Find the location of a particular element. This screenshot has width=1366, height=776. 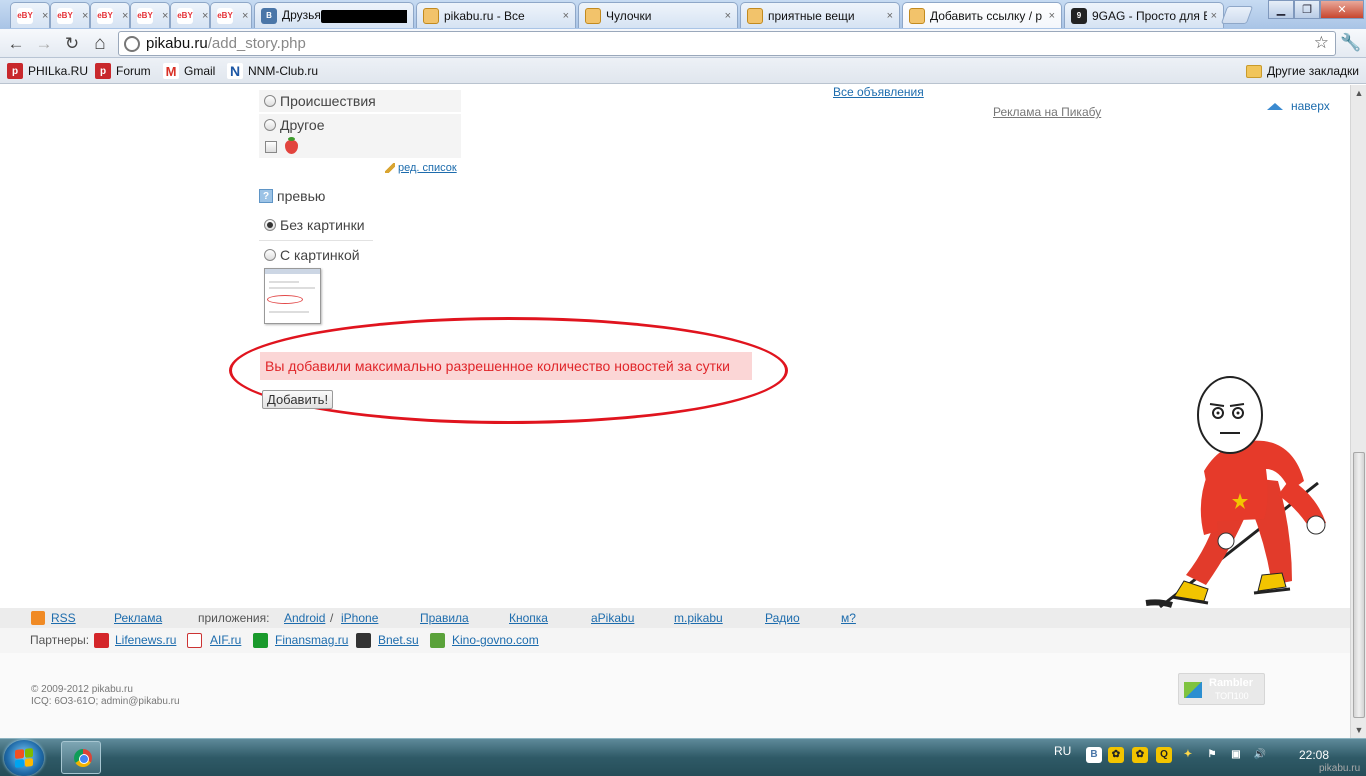

tab-ebay-6: eBY × is located at coordinates (231, 15).